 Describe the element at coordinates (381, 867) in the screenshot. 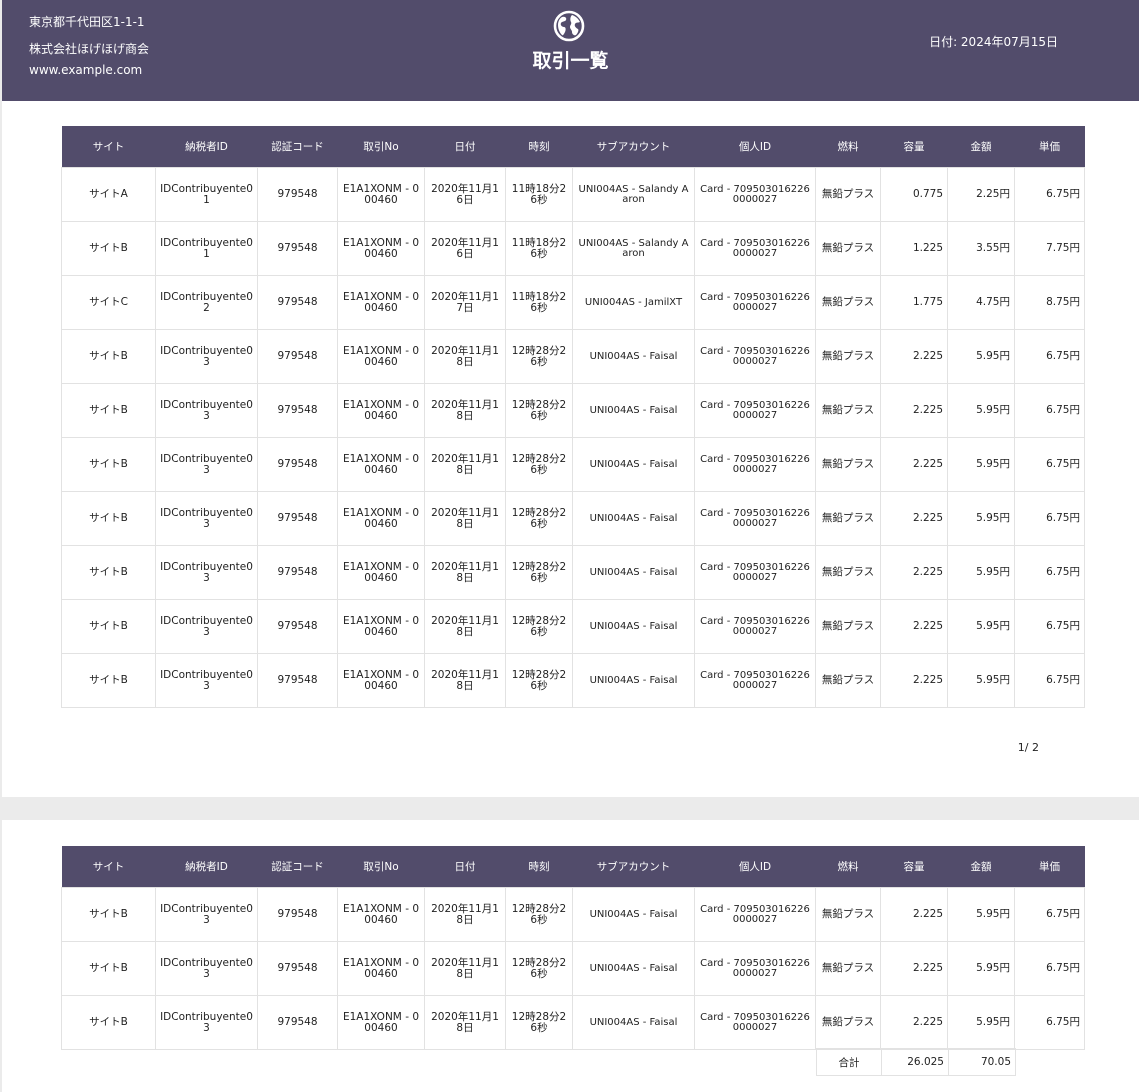

I see `column-header-transaction-no: 取引No` at that location.